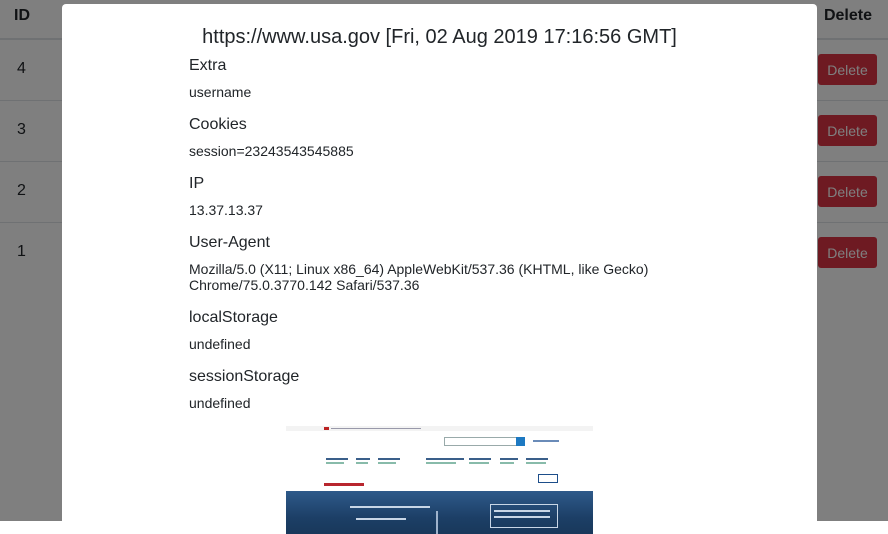  I want to click on field-extra: Extra username, so click(439, 78).